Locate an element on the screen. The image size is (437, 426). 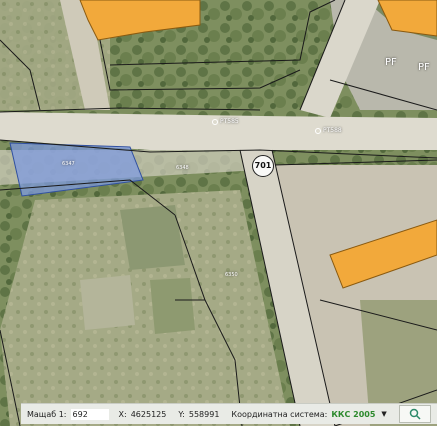
road-number-badge: 701 is located at coordinates (263, 166).